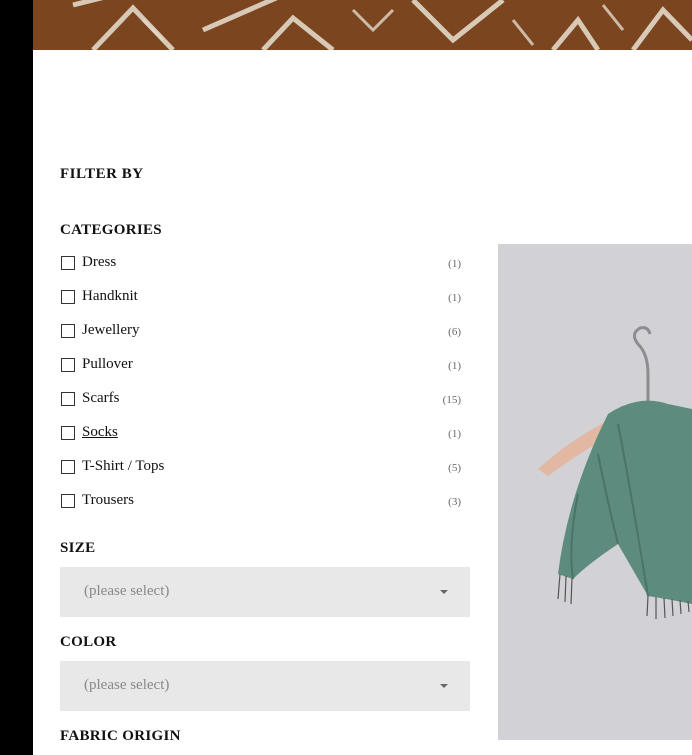 Image resolution: width=692 pixels, height=755 pixels. I want to click on category-item-jewellery: Jewellery (6), so click(265, 337).